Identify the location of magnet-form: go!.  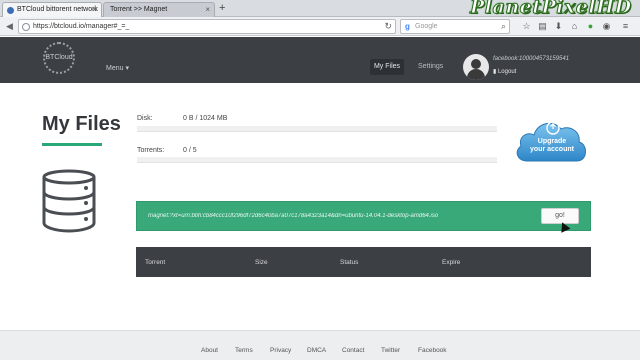
(363, 216).